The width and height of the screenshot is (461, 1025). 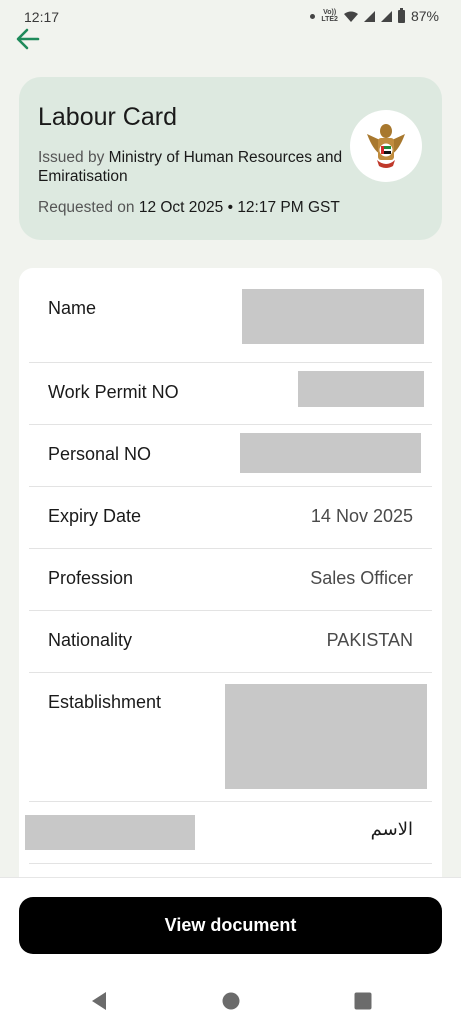 What do you see at coordinates (90, 640) in the screenshot?
I see `row-label: Nationality` at bounding box center [90, 640].